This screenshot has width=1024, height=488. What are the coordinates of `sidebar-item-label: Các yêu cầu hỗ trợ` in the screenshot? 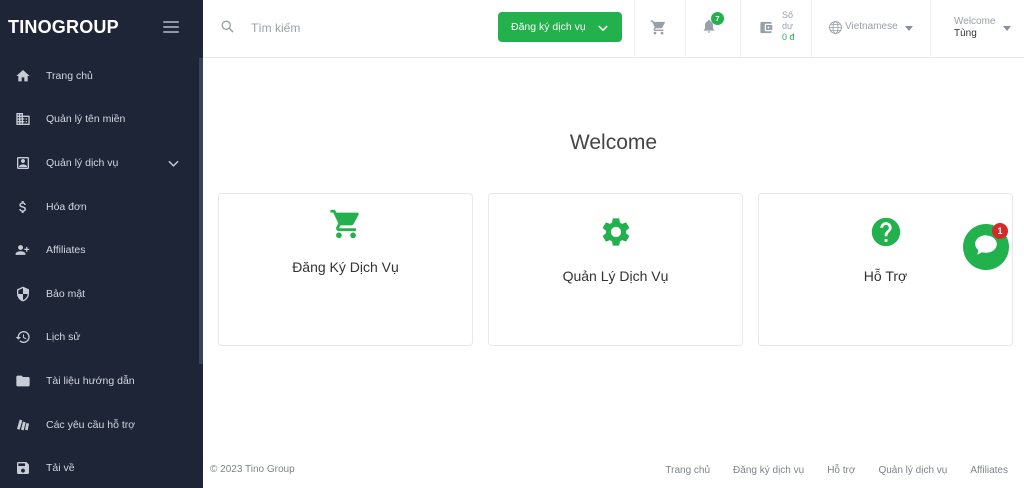 It's located at (91, 424).